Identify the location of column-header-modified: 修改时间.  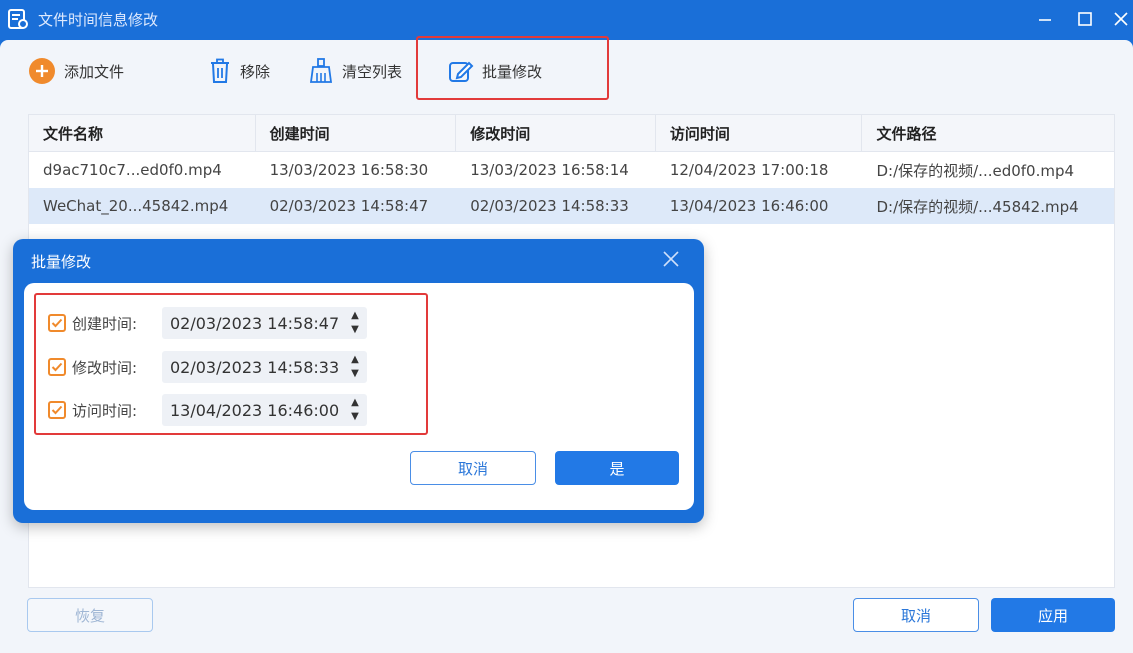
(556, 133).